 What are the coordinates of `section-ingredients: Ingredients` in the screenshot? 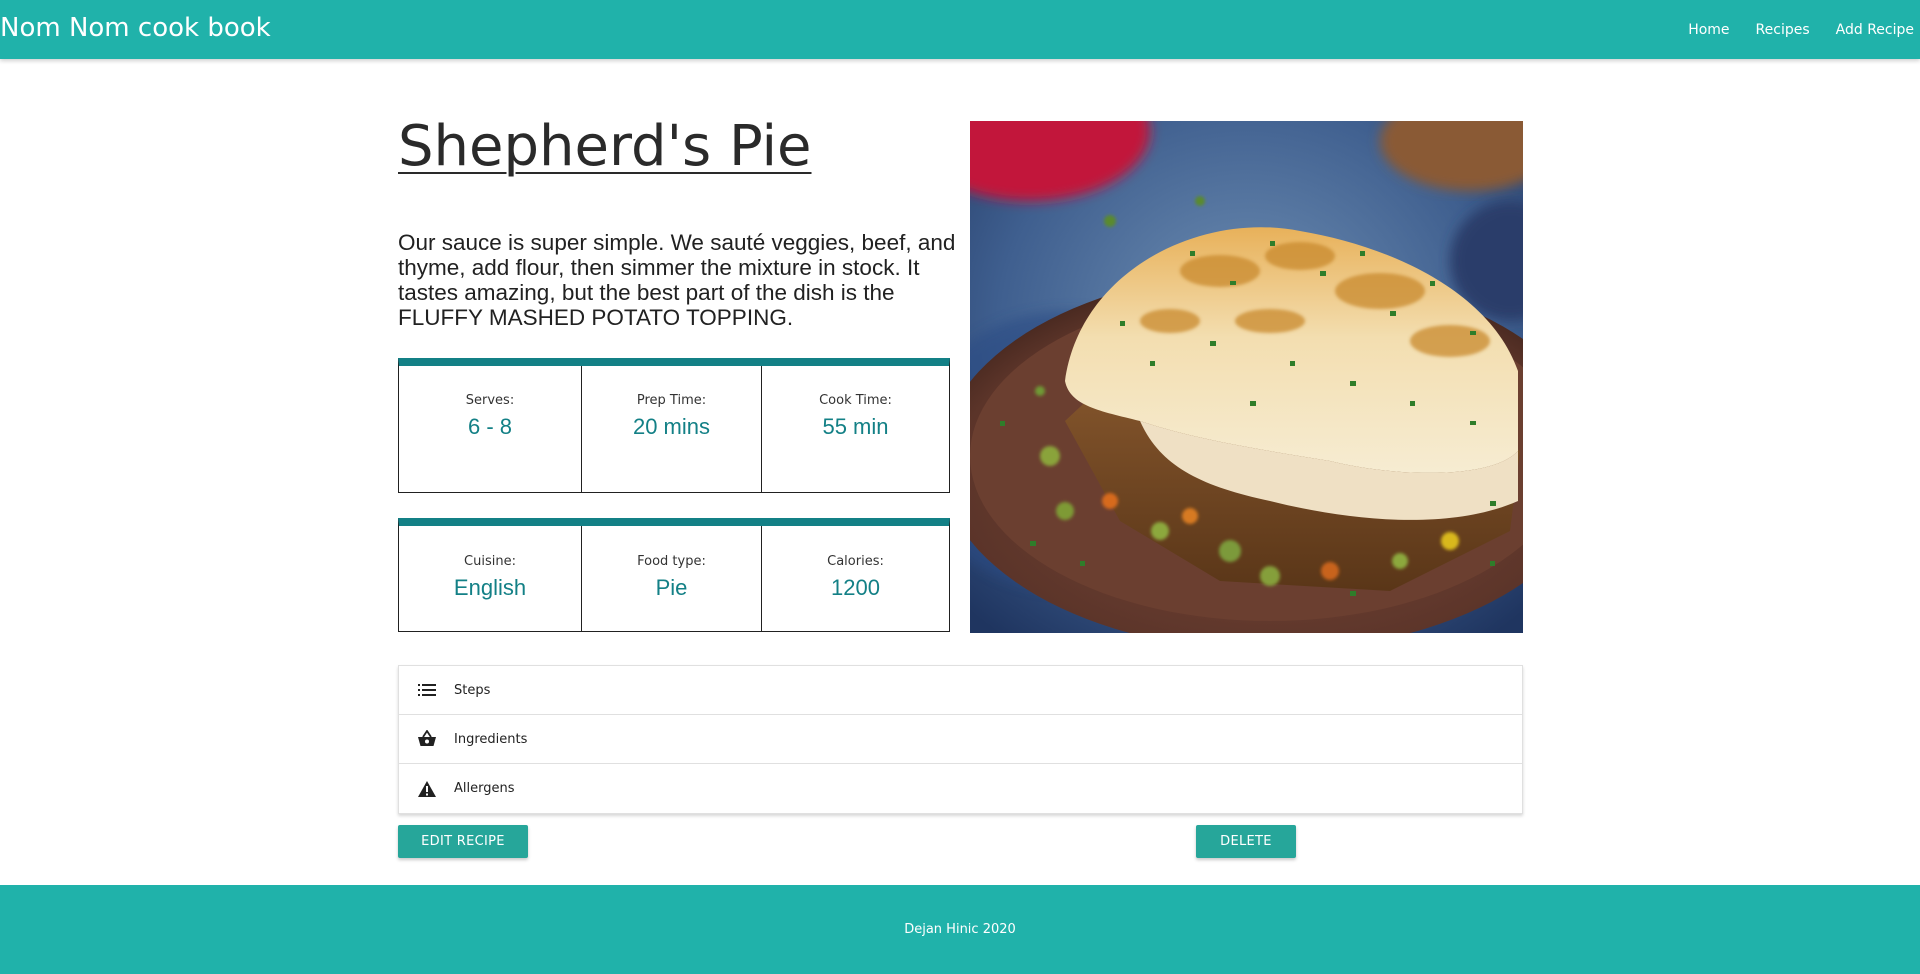 It's located at (960, 739).